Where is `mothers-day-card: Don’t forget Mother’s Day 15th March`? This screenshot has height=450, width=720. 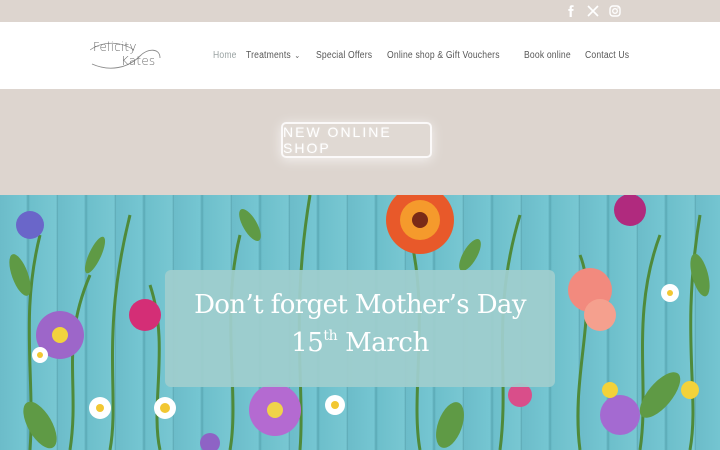
mothers-day-card: Don’t forget Mother’s Day 15th March is located at coordinates (360, 328).